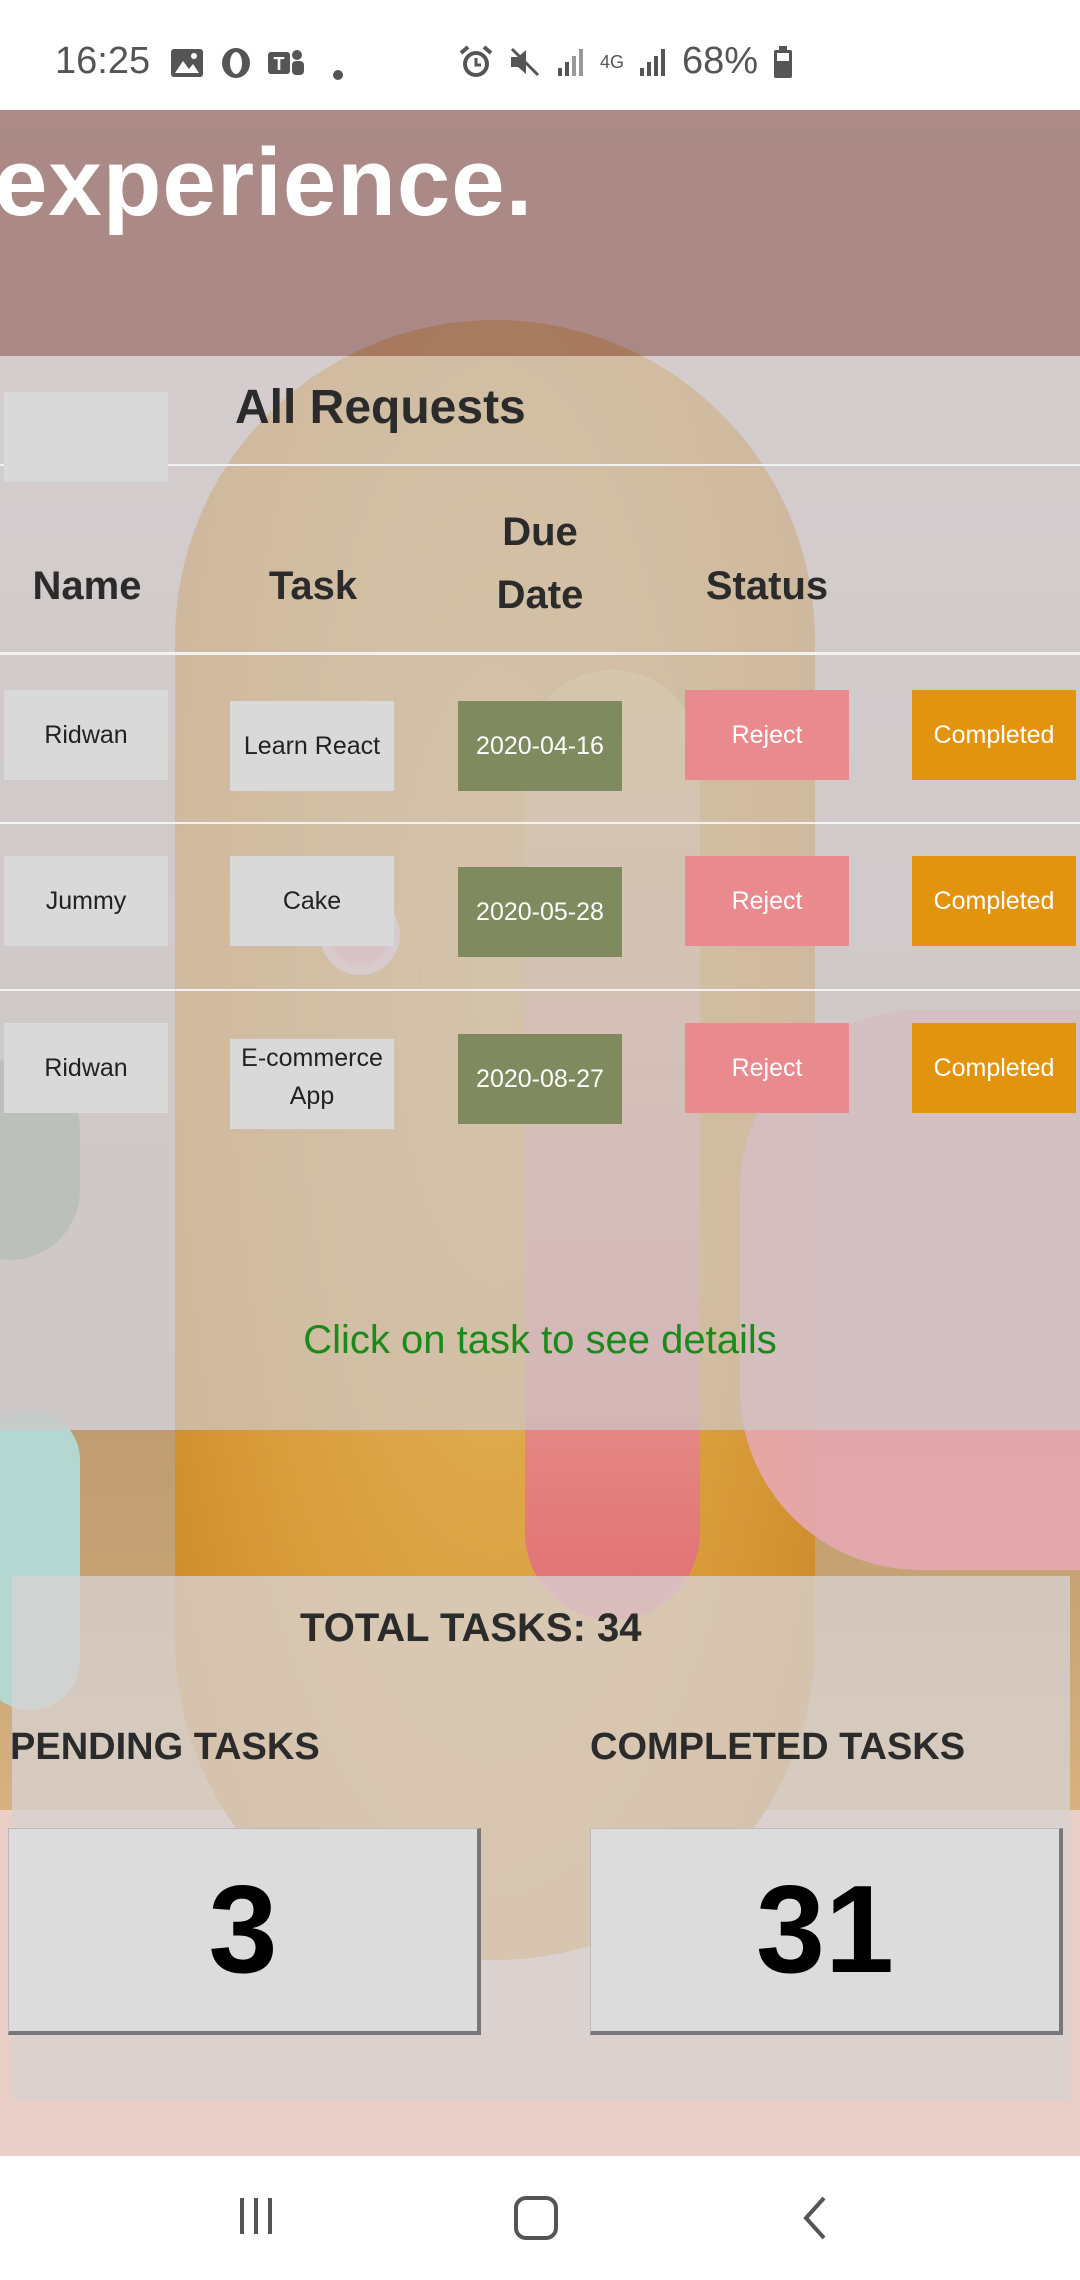 This screenshot has width=1080, height=2280. I want to click on status-bar: 16:25 T 4G 68%, so click(540, 55).